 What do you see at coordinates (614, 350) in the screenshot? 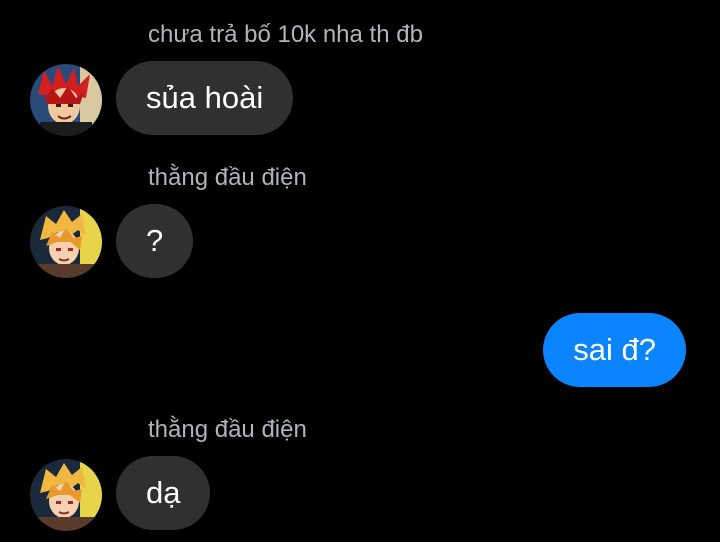
I see `outgoing-message-bubble: sai đ?` at bounding box center [614, 350].